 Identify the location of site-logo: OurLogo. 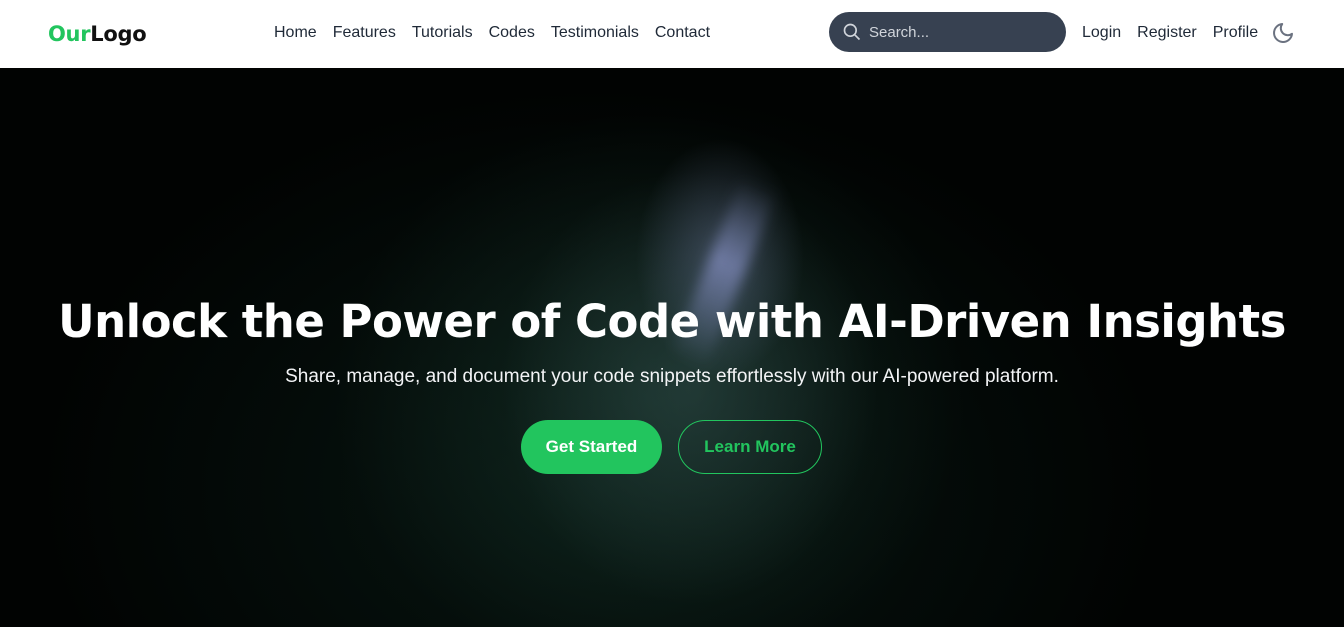
(97, 34).